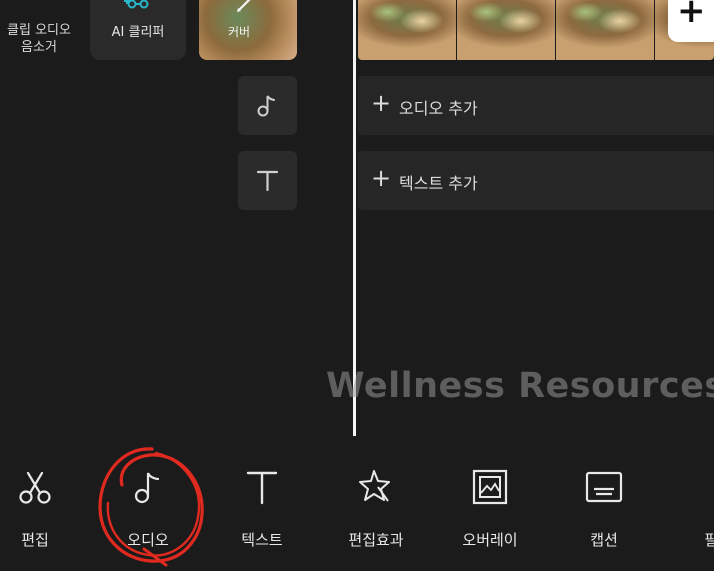 This screenshot has height=571, width=714. What do you see at coordinates (696, 508) in the screenshot?
I see `tool-filter: 필` at bounding box center [696, 508].